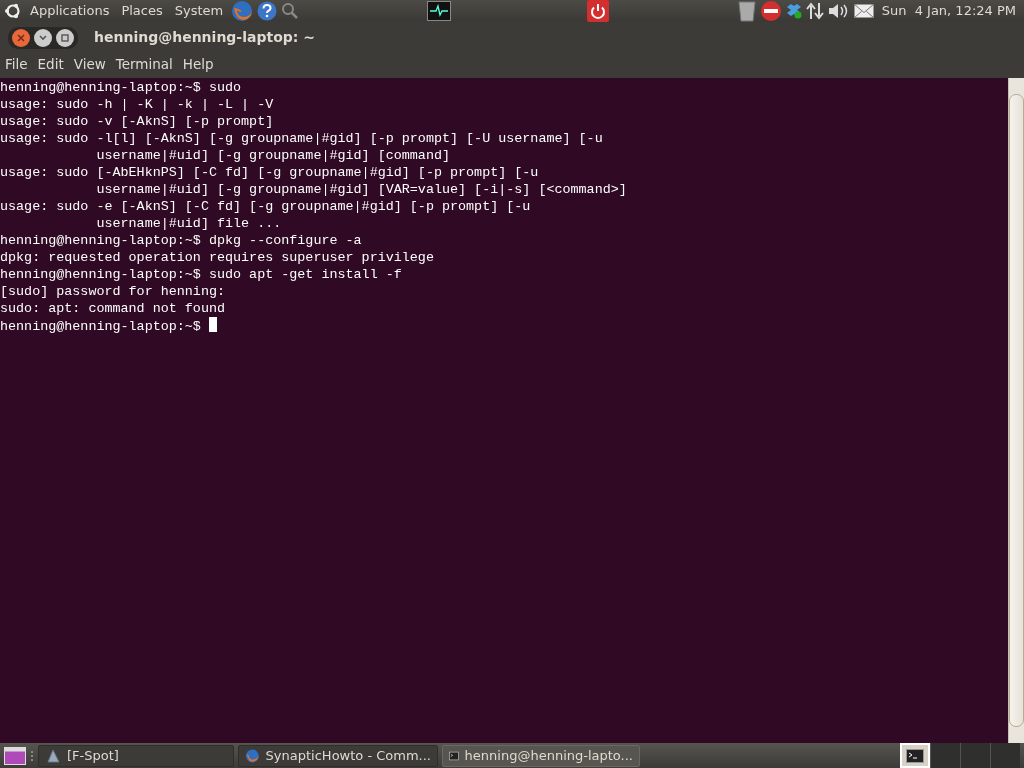 Image resolution: width=1024 pixels, height=768 pixels. What do you see at coordinates (915, 755) in the screenshot?
I see `terminal-icon` at bounding box center [915, 755].